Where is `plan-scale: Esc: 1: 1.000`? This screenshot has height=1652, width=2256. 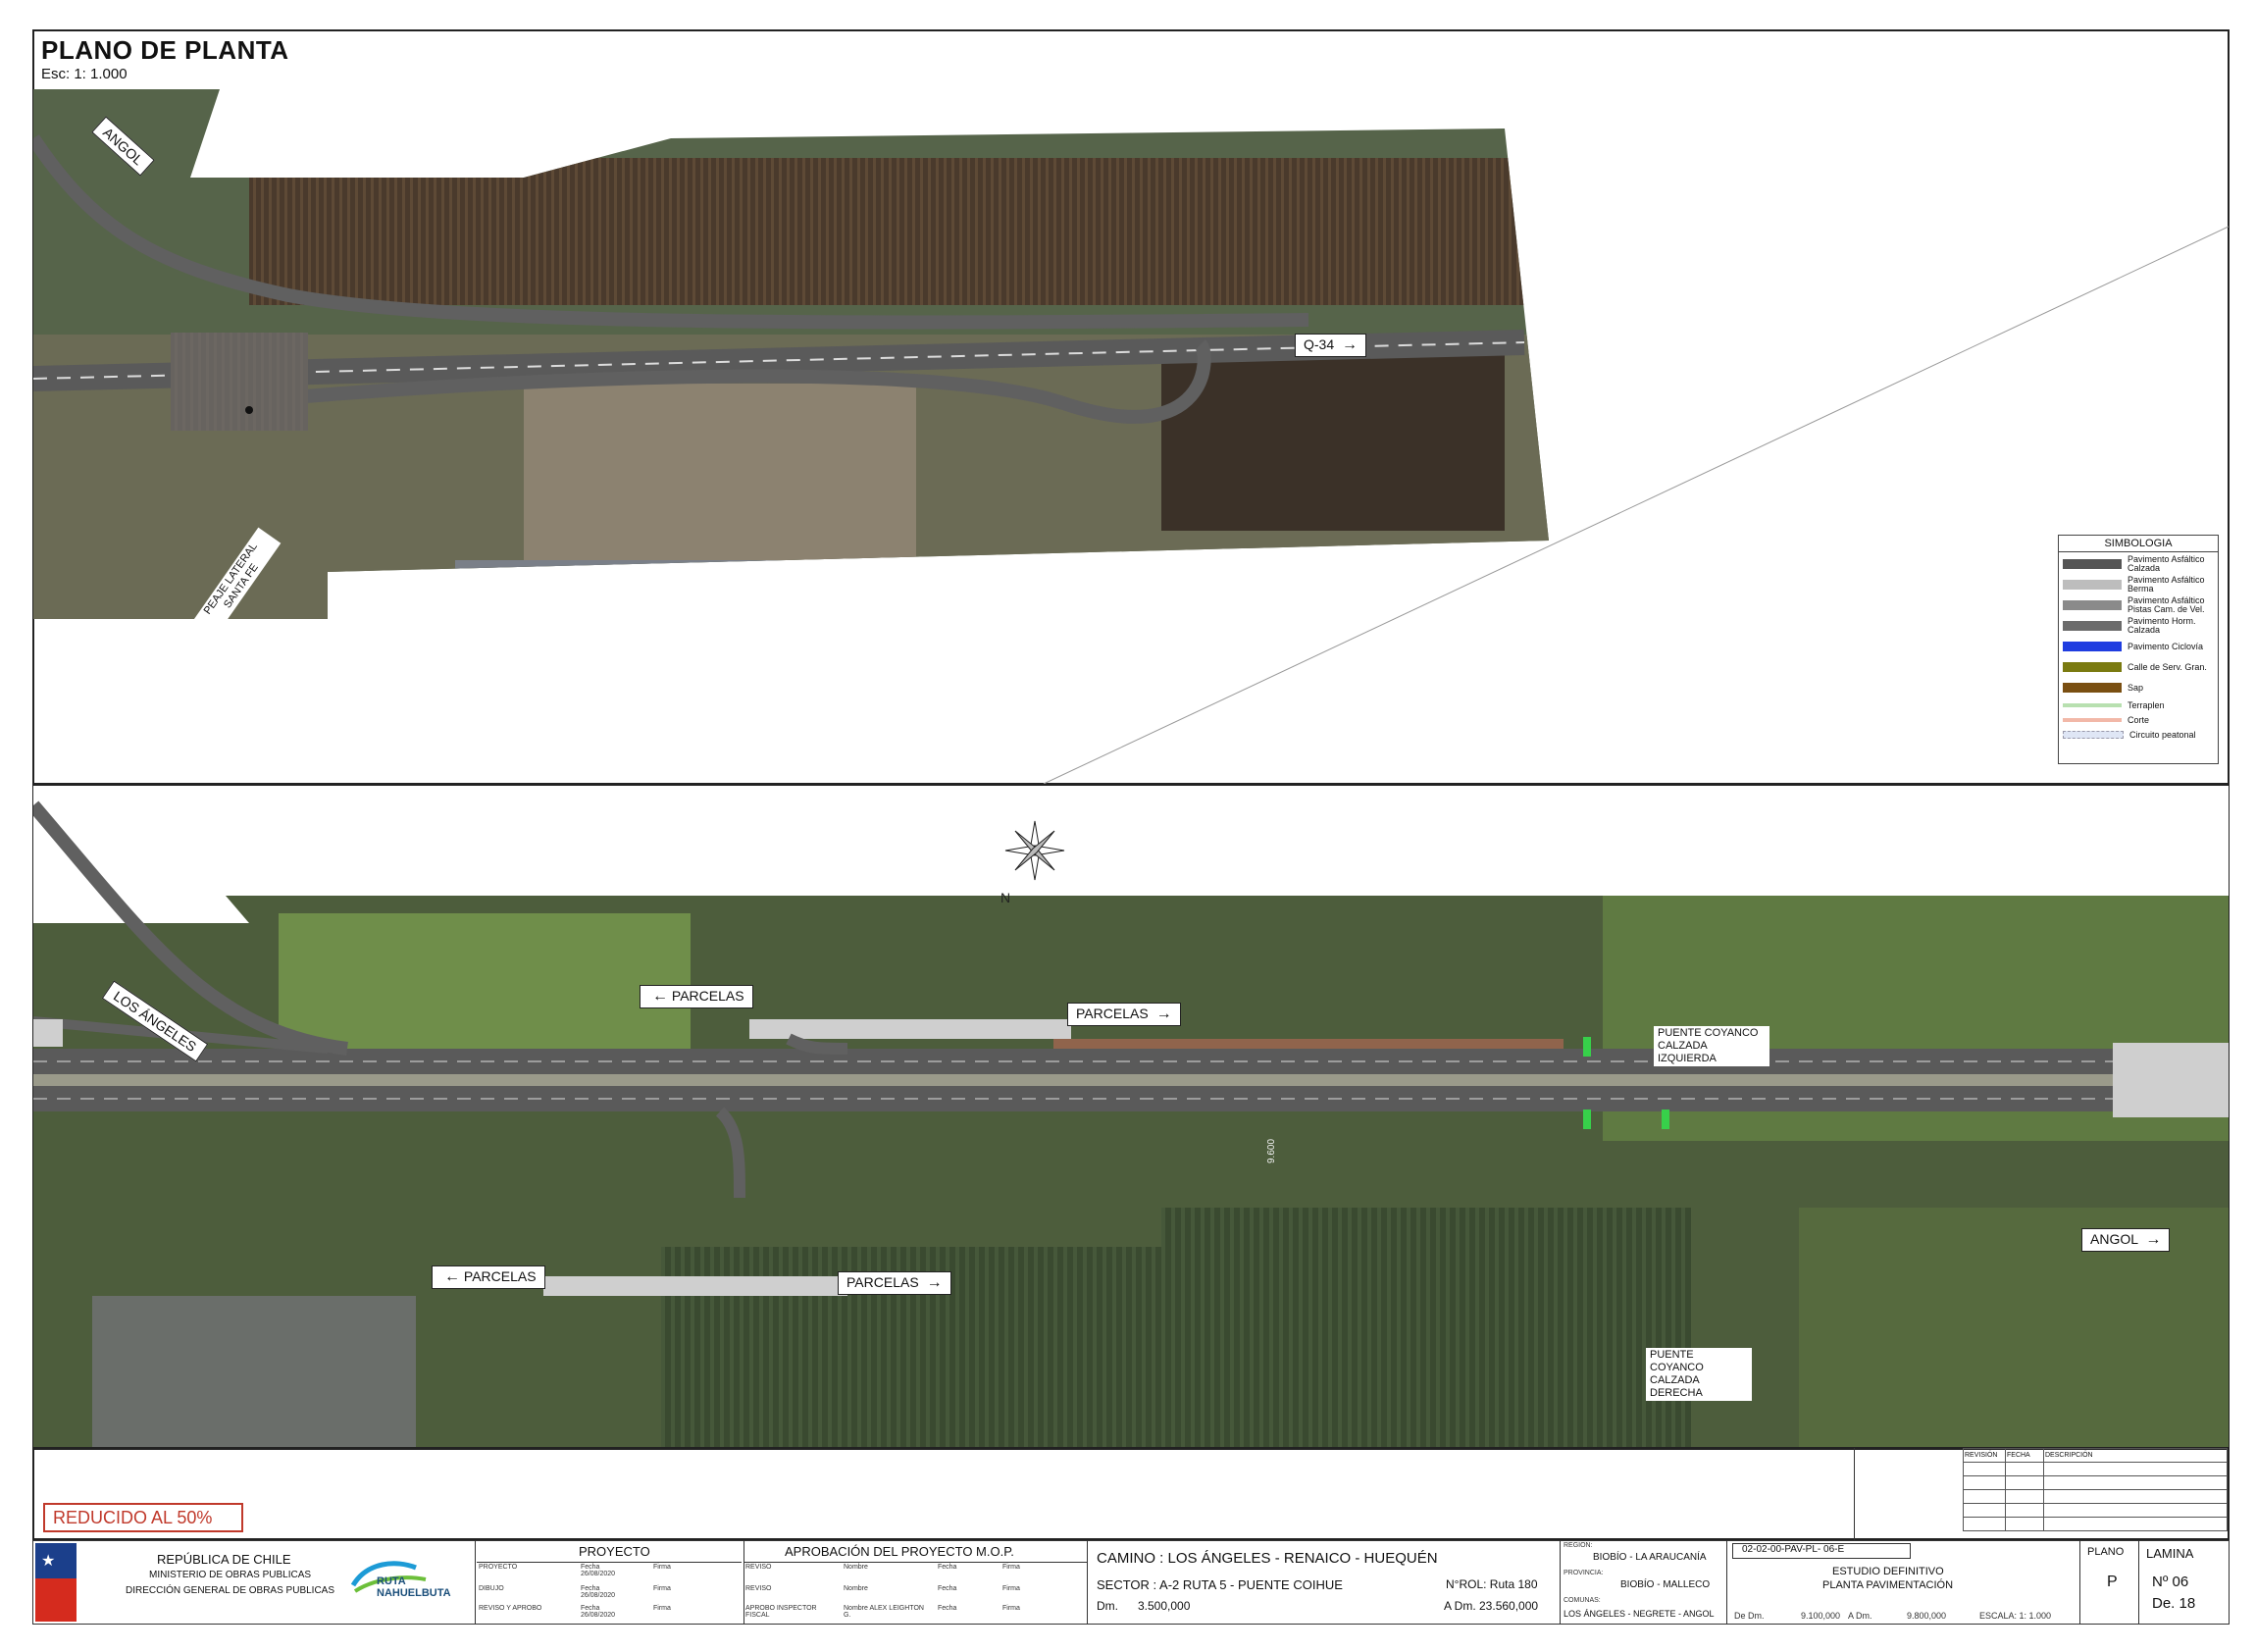
plan-scale: Esc: 1: 1.000 is located at coordinates (84, 74).